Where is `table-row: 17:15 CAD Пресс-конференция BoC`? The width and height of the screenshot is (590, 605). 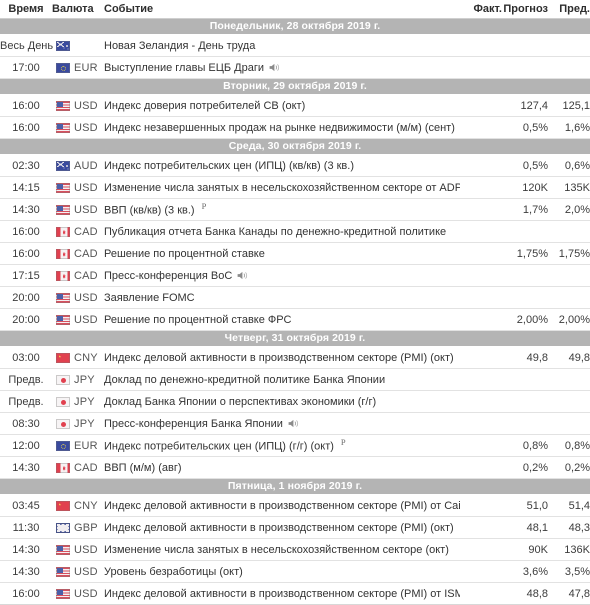 table-row: 17:15 CAD Пресс-конференция BoC is located at coordinates (295, 275).